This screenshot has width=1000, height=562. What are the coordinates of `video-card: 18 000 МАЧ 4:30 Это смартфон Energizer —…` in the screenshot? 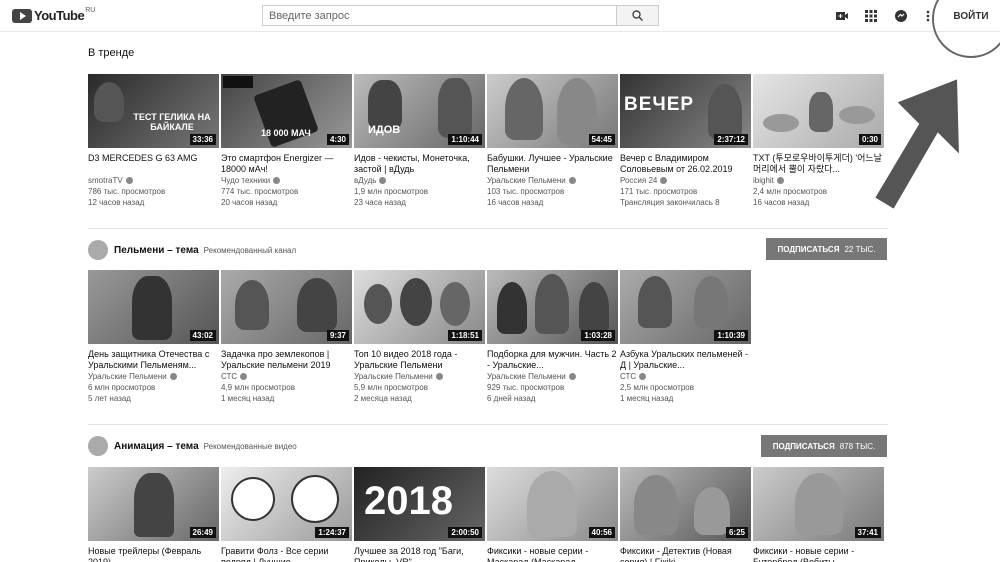 It's located at (286, 141).